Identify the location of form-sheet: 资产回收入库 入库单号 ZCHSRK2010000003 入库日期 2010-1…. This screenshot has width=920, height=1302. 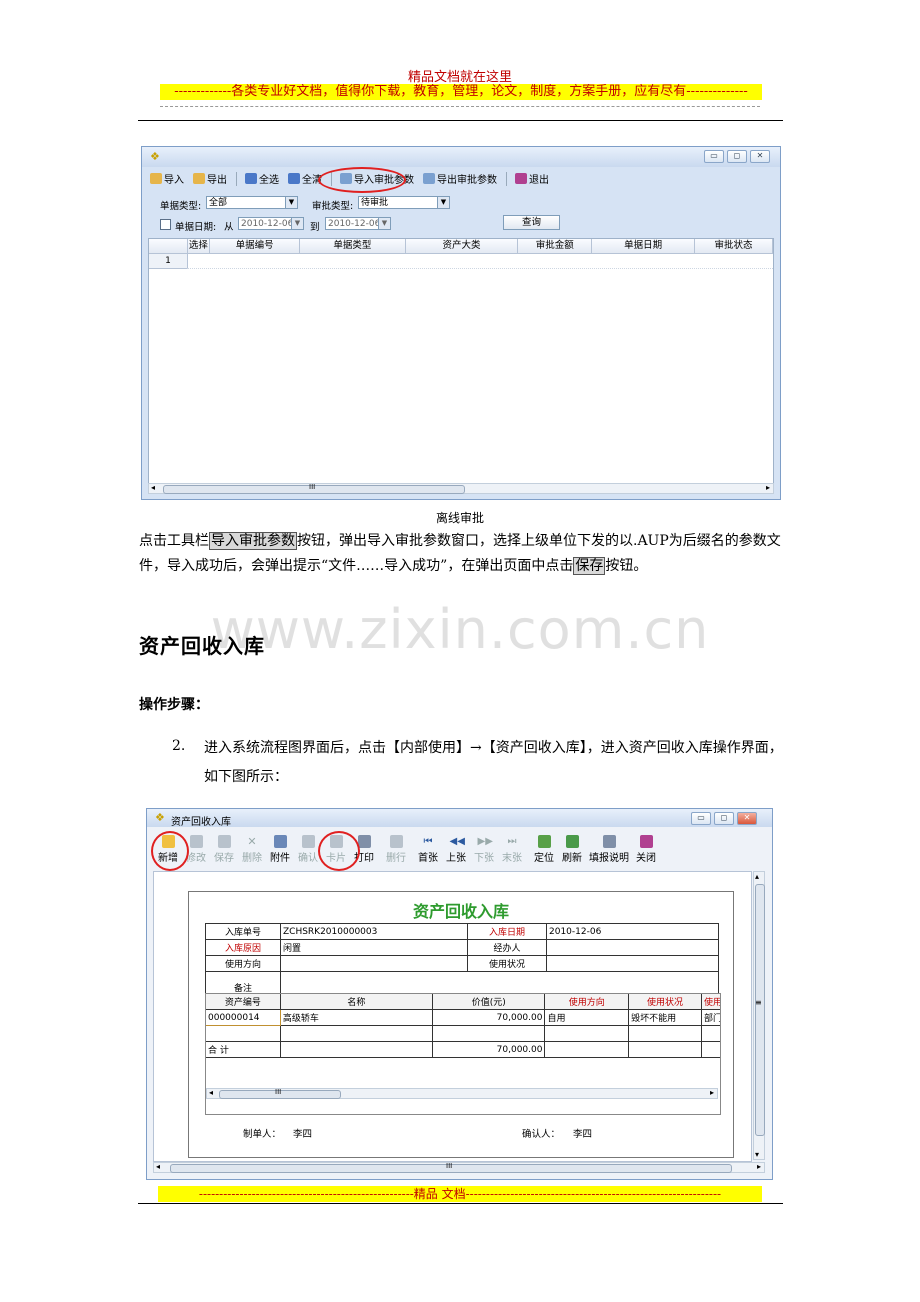
(461, 1024).